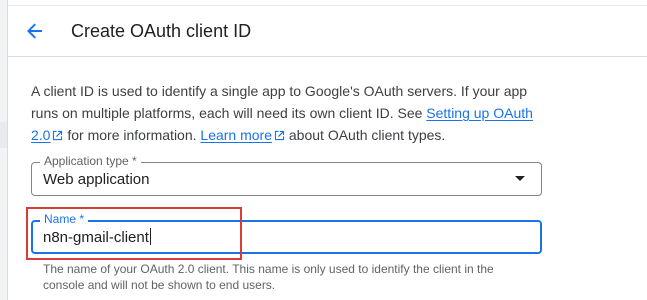  What do you see at coordinates (365, 135) in the screenshot?
I see `intro-text-part-3: about OAuth client types.` at bounding box center [365, 135].